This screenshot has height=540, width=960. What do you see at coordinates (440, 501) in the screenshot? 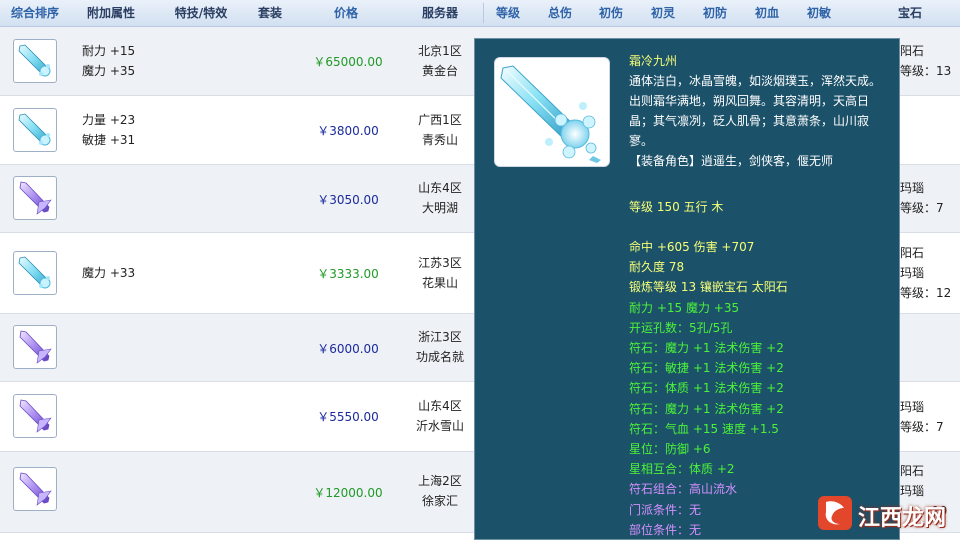
I see `server-name: 徐家汇` at bounding box center [440, 501].